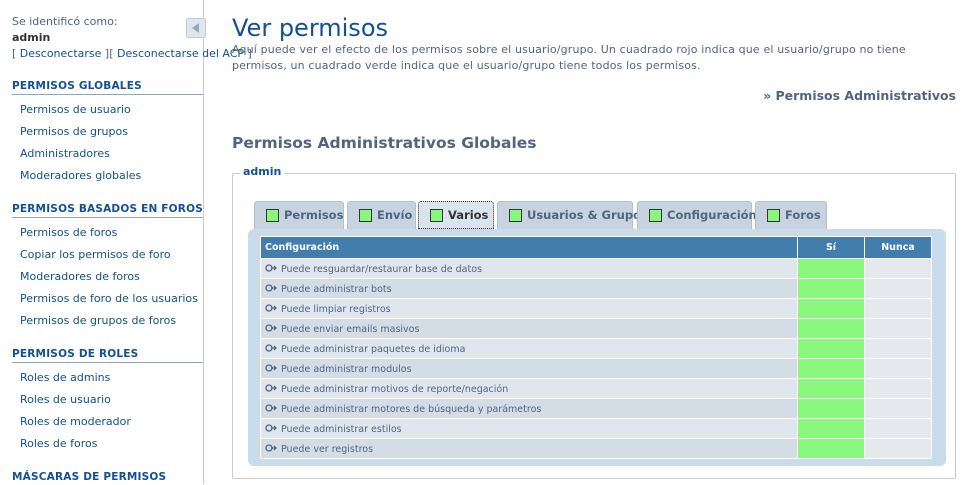  Describe the element at coordinates (898, 247) in the screenshot. I see `column-header-never: Nunca` at that location.